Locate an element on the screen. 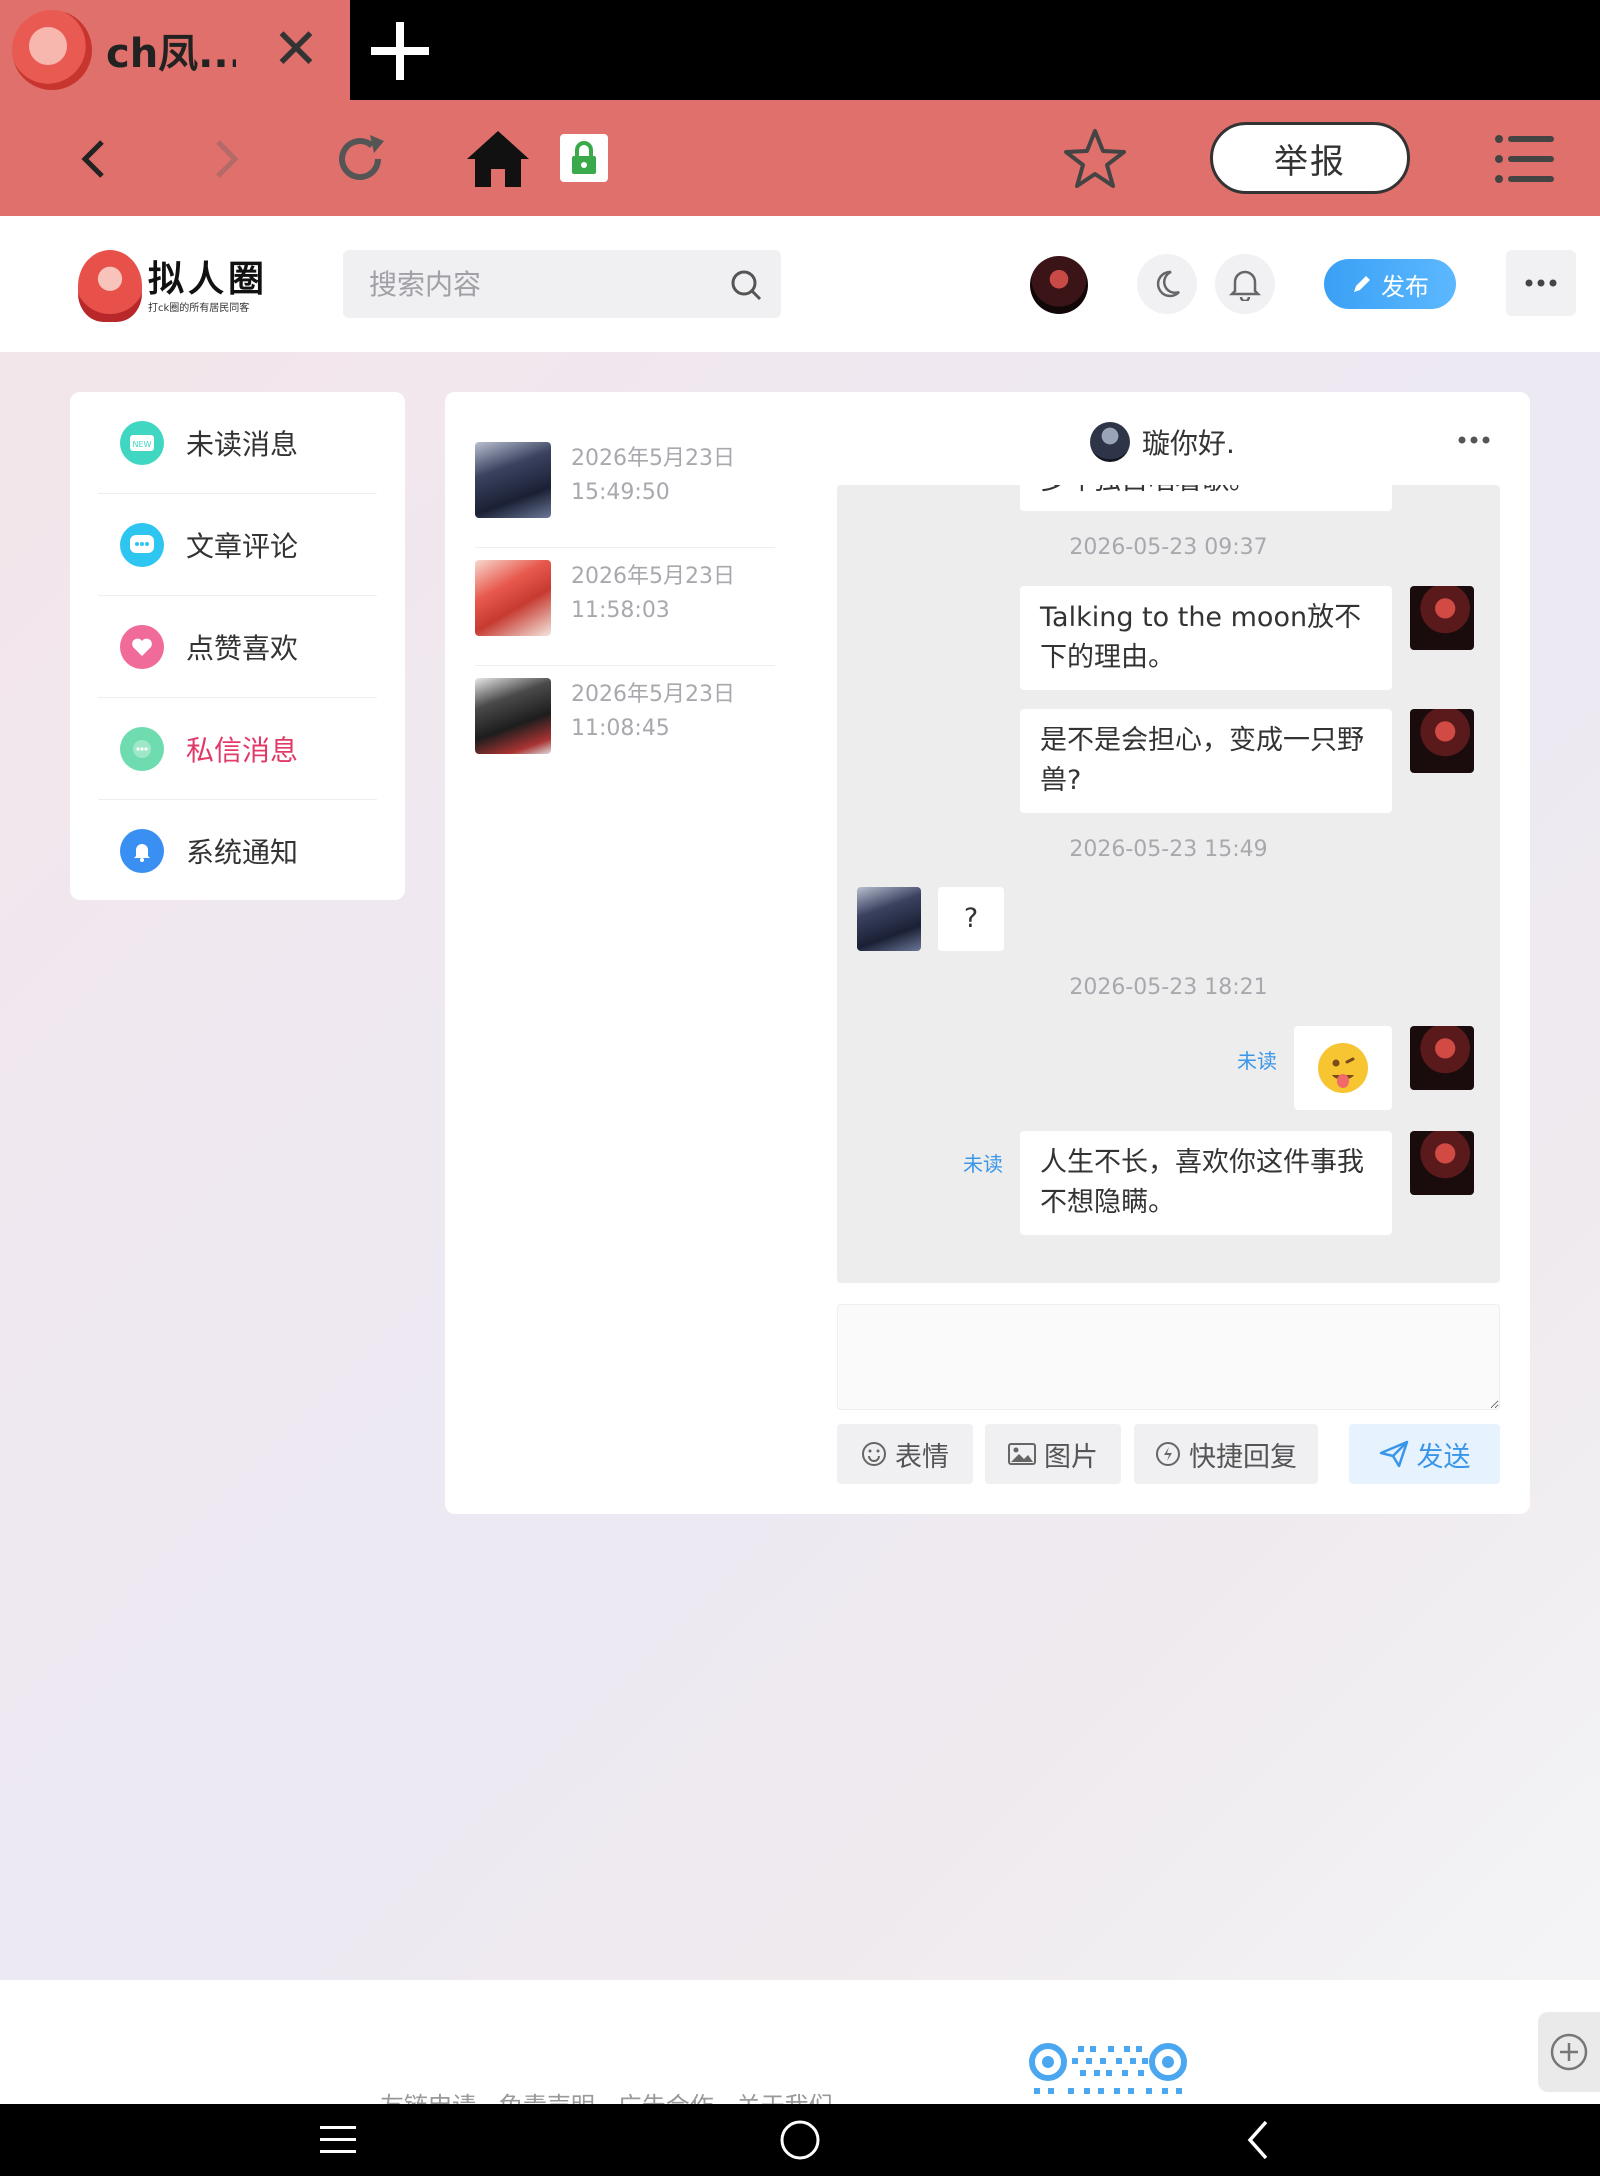 This screenshot has width=1600, height=2176. message-input is located at coordinates (1168, 1357).